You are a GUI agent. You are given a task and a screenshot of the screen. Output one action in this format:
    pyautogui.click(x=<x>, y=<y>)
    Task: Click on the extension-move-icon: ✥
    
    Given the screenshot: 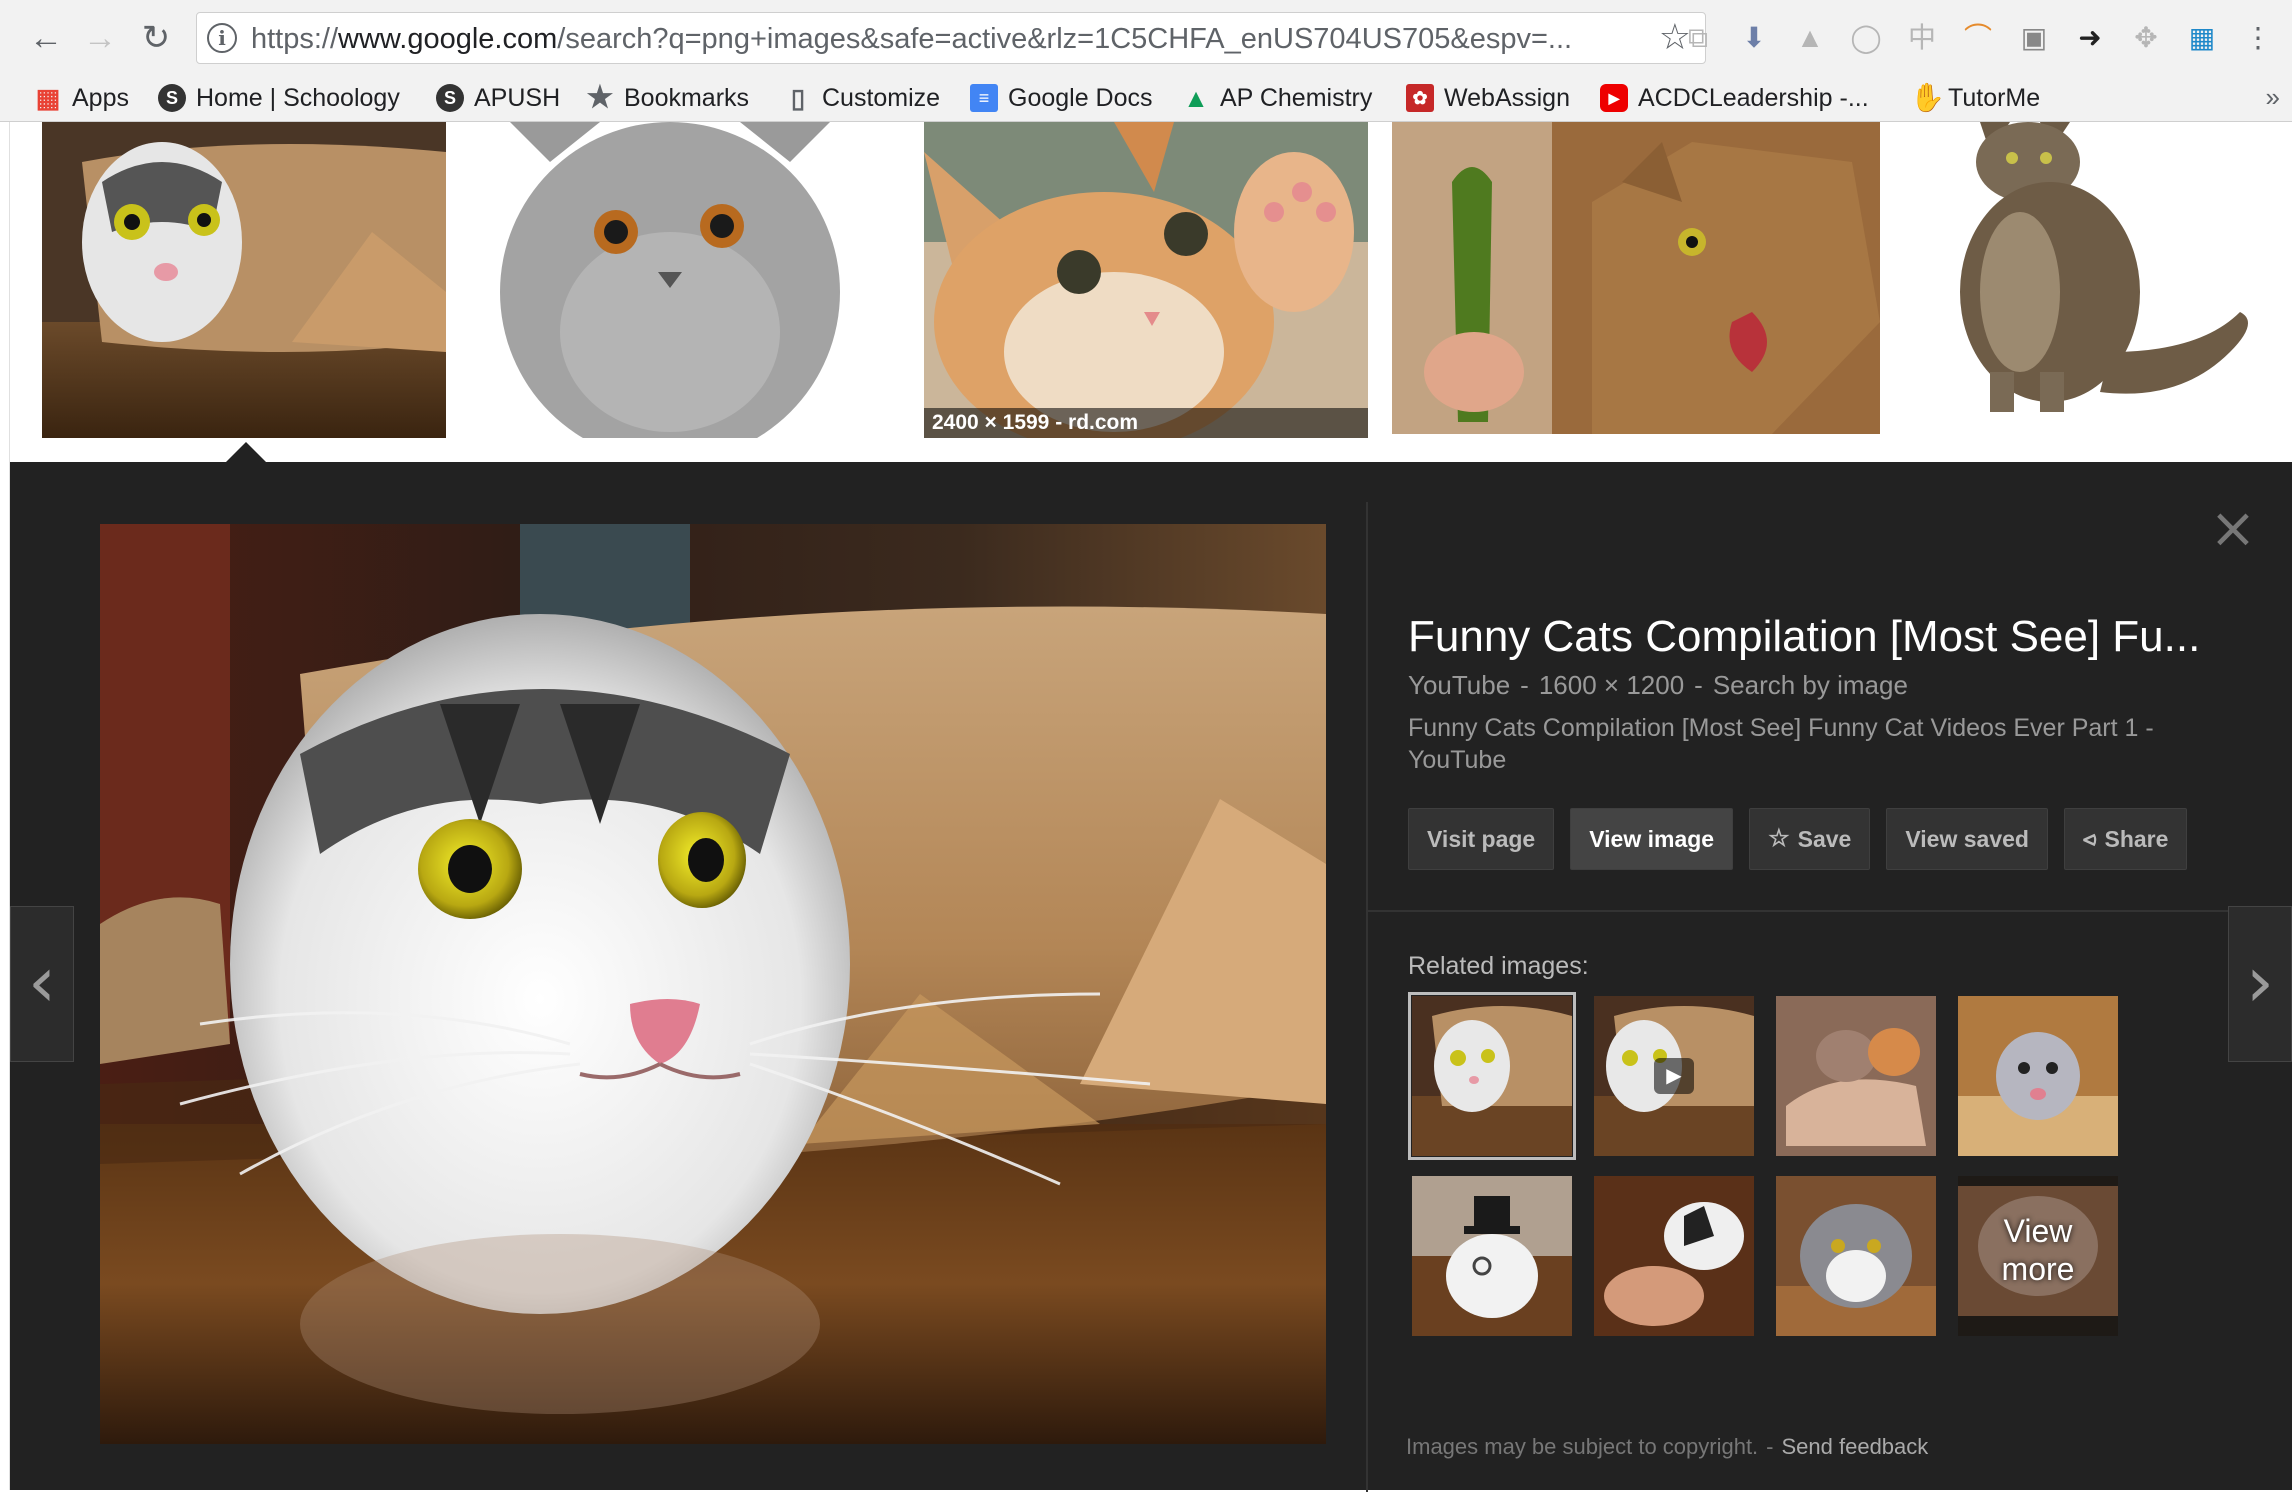 What is the action you would take?
    pyautogui.click(x=2146, y=38)
    